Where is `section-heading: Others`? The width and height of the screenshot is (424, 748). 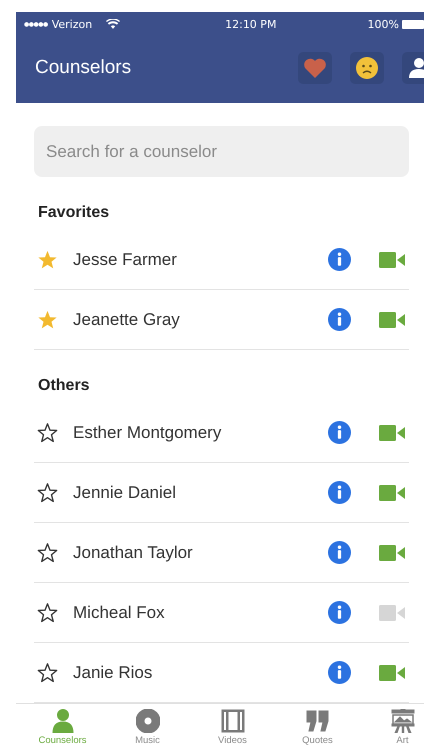 section-heading: Others is located at coordinates (64, 386).